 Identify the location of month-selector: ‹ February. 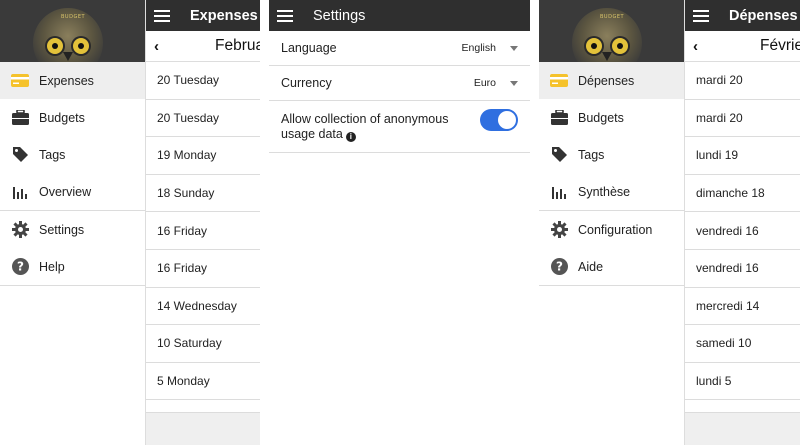
(203, 46).